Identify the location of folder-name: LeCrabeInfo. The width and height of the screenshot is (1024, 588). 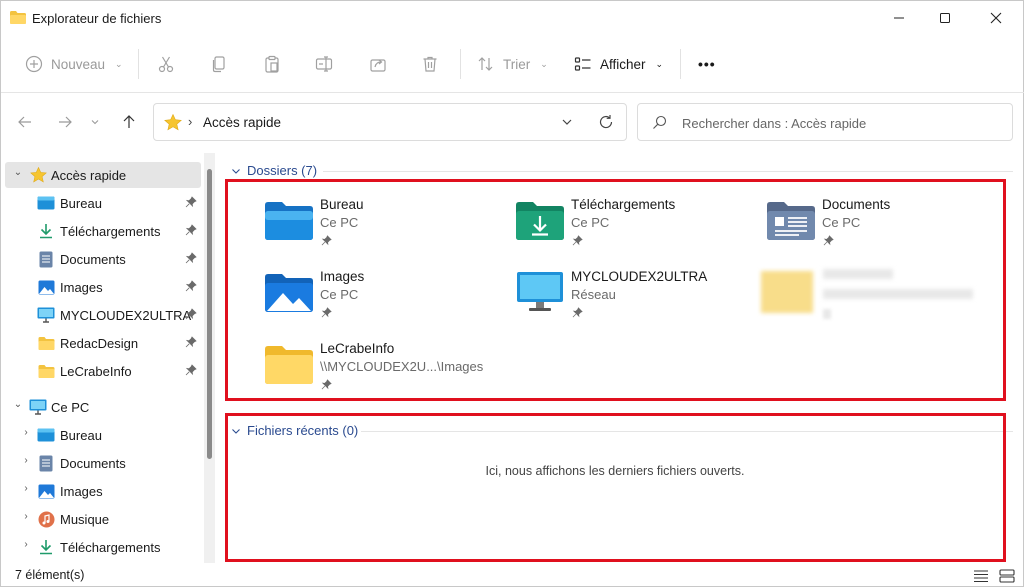
(357, 348).